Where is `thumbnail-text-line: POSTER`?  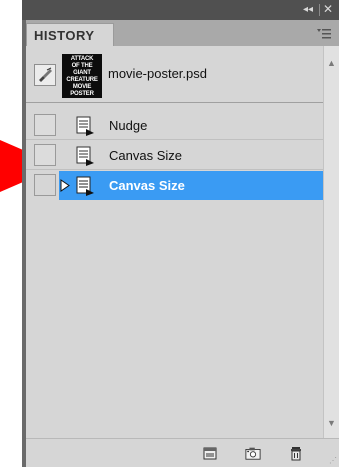 thumbnail-text-line: POSTER is located at coordinates (82, 94).